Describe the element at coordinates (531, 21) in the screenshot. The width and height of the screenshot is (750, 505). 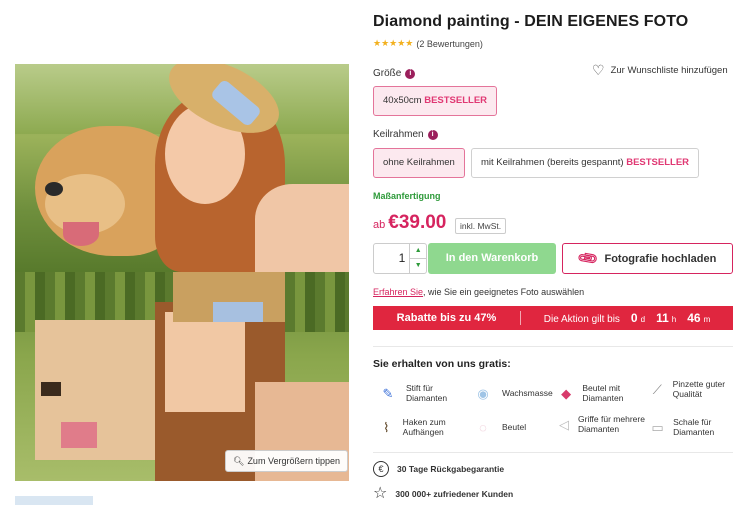
I see `product-title: Diamond painting - DEIN EIGENES FOTO` at that location.